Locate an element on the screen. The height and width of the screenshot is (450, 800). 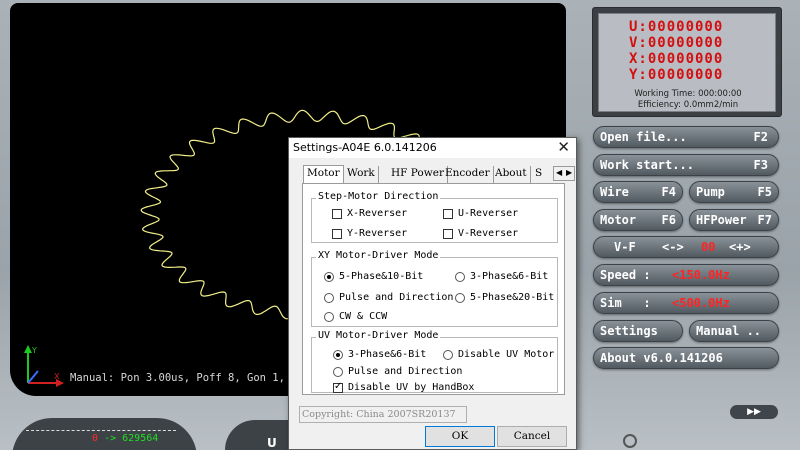
readout-red-value: 0 is located at coordinates (95, 438).